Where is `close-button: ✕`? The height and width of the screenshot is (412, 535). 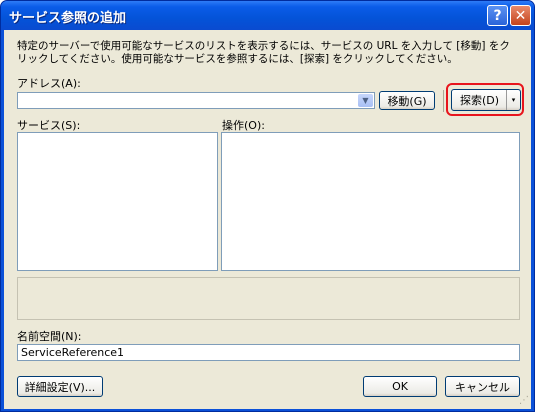
close-button: ✕ is located at coordinates (520, 15).